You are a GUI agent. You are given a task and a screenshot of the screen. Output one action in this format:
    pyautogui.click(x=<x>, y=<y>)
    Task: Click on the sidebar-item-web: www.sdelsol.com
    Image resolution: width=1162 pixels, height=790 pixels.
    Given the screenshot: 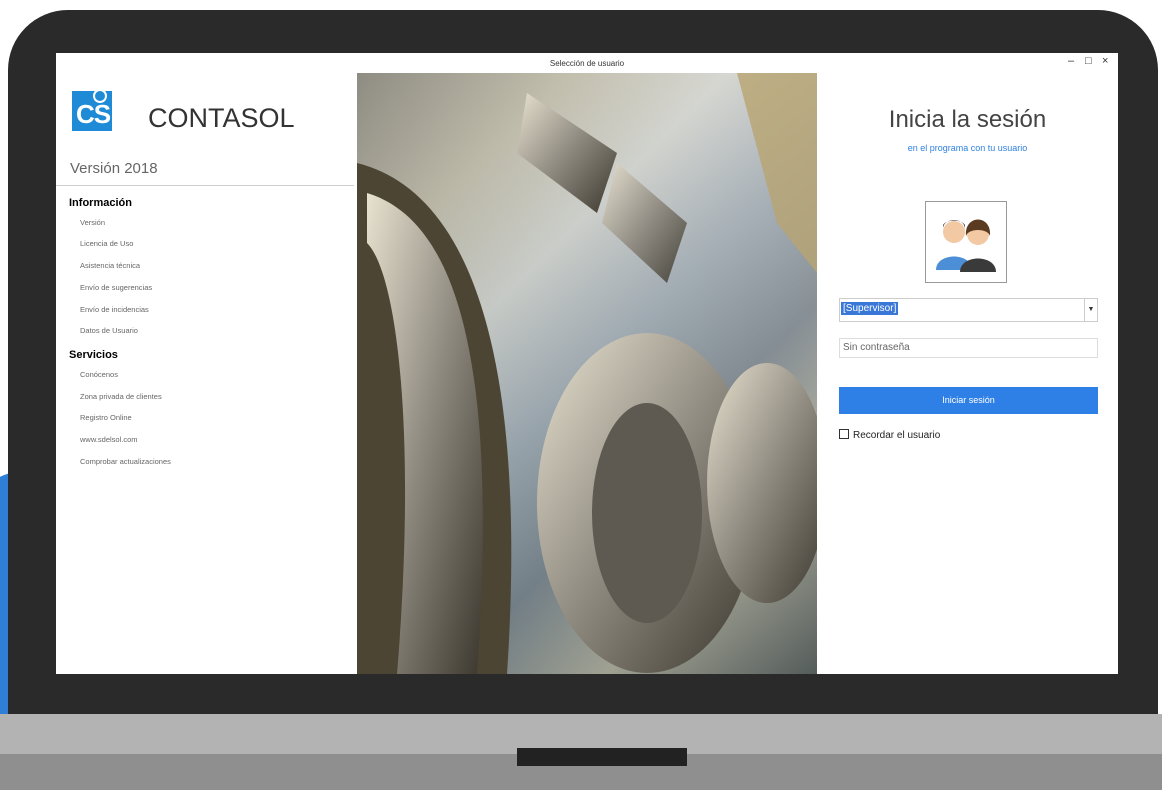 What is the action you would take?
    pyautogui.click(x=109, y=439)
    